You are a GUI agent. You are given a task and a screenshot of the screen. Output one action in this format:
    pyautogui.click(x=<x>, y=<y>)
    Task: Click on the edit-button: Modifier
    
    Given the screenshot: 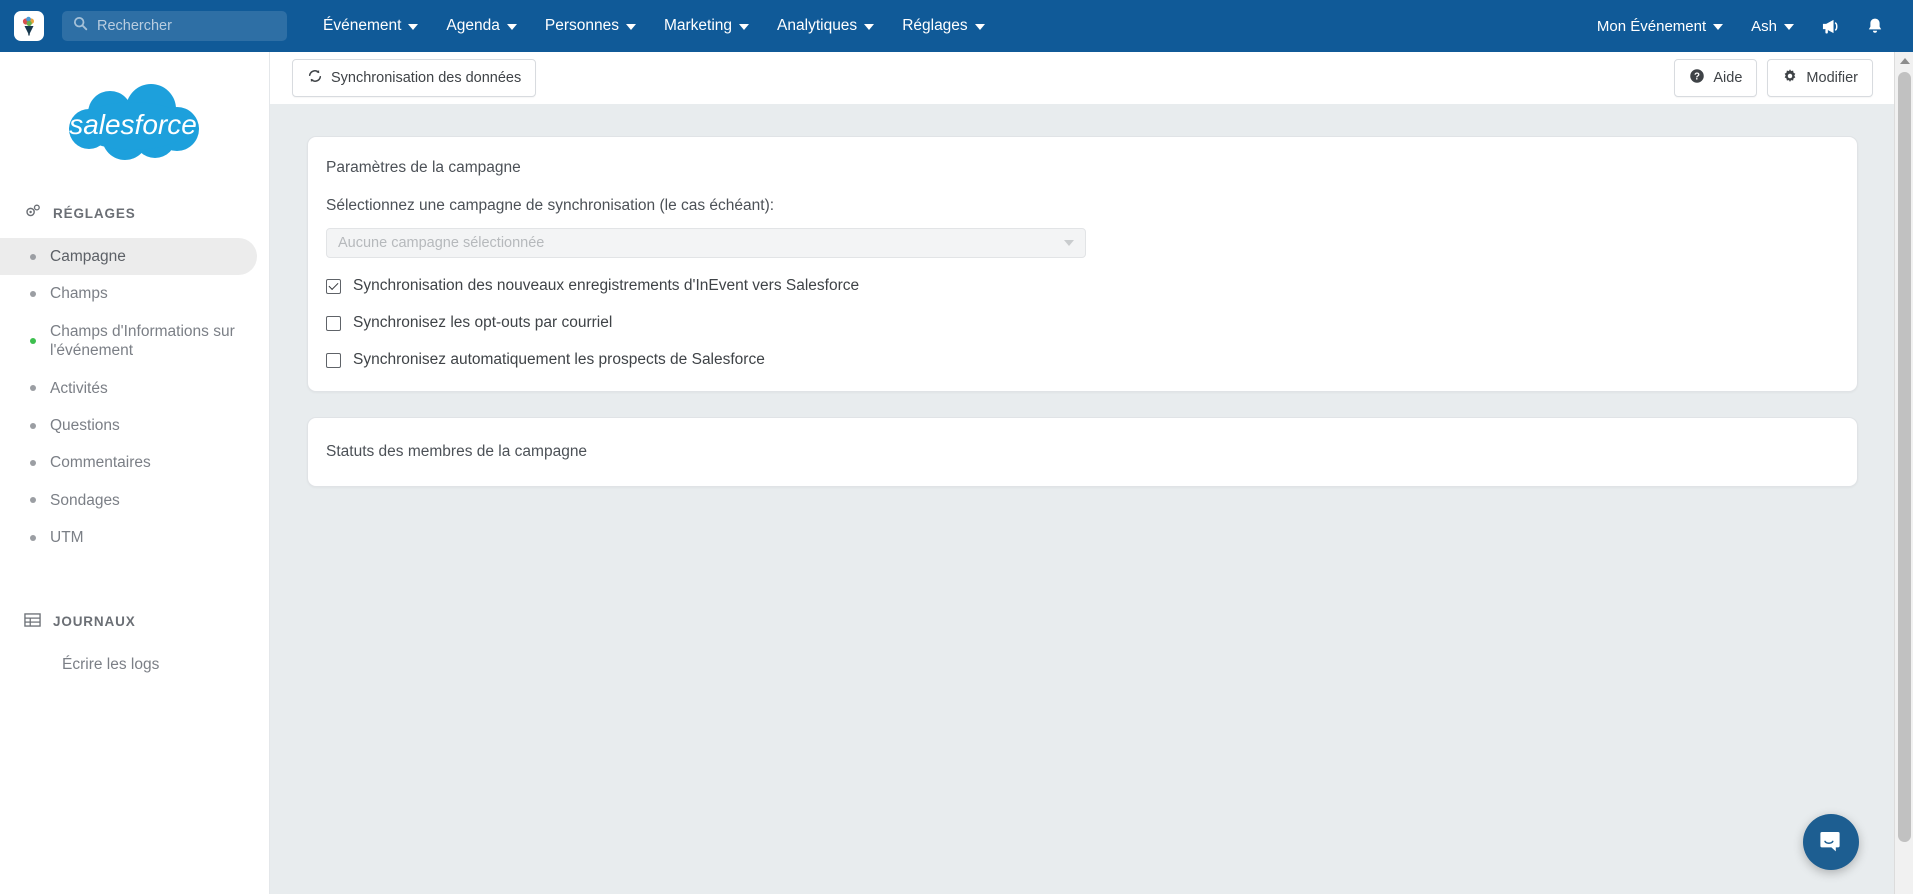 What is the action you would take?
    pyautogui.click(x=1820, y=77)
    